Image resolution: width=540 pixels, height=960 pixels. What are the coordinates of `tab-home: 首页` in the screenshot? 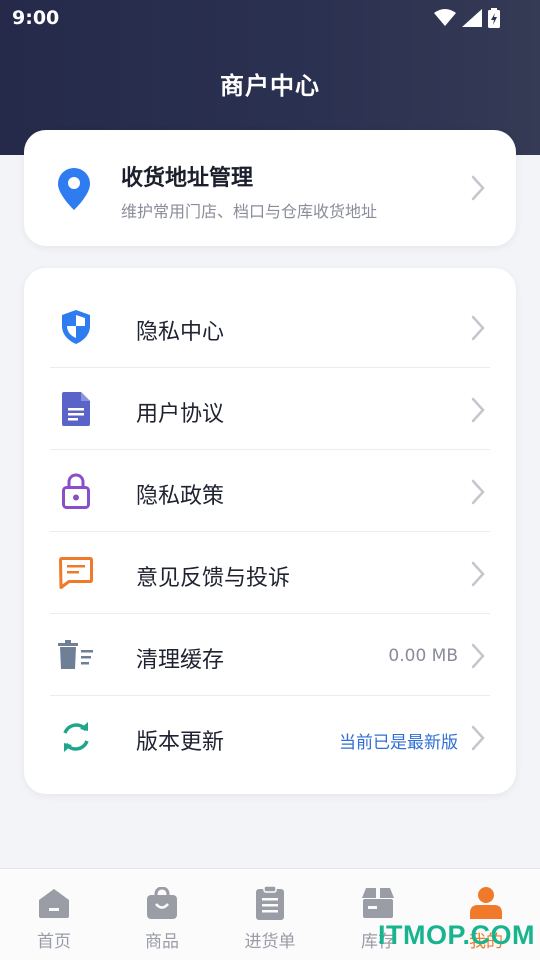 It's located at (54, 914).